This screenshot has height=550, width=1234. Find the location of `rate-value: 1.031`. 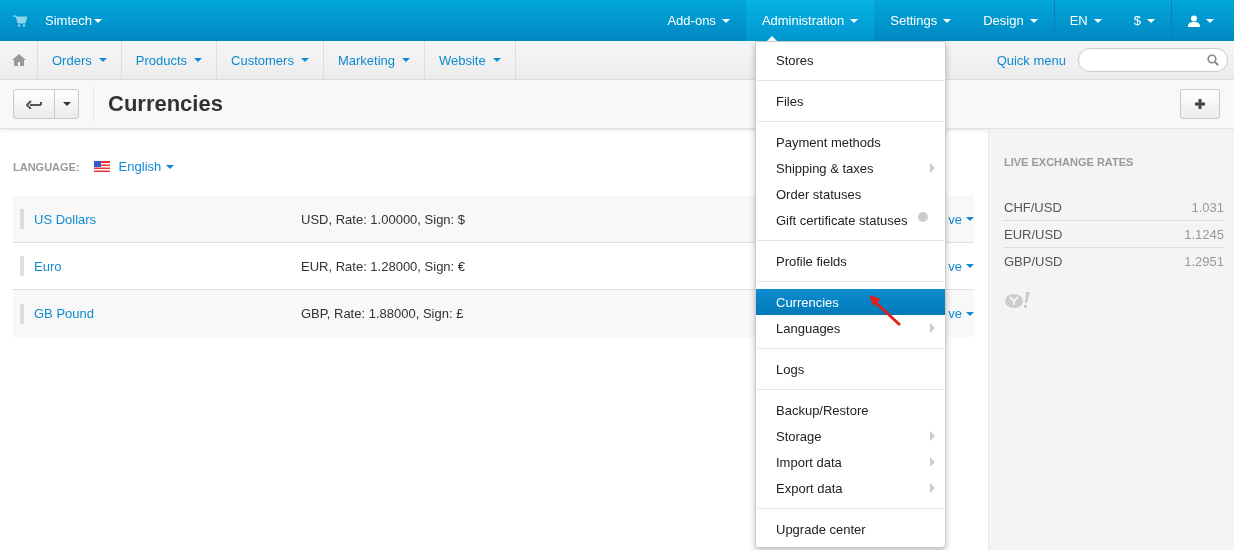

rate-value: 1.031 is located at coordinates (1207, 207).